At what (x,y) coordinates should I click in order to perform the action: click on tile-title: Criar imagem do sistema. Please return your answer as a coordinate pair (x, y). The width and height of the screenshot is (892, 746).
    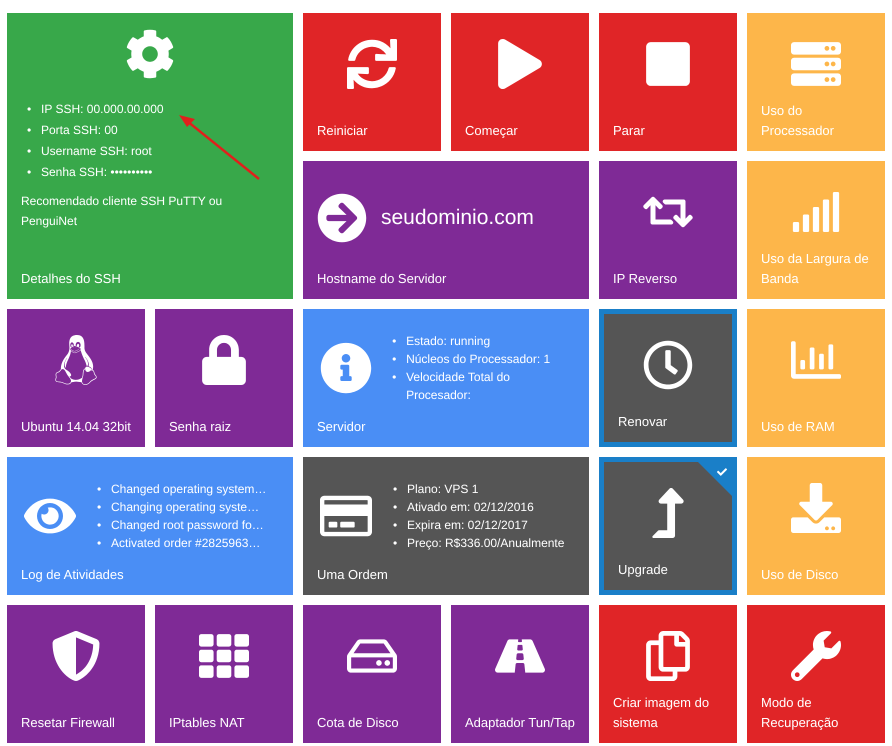
    Looking at the image, I should click on (661, 713).